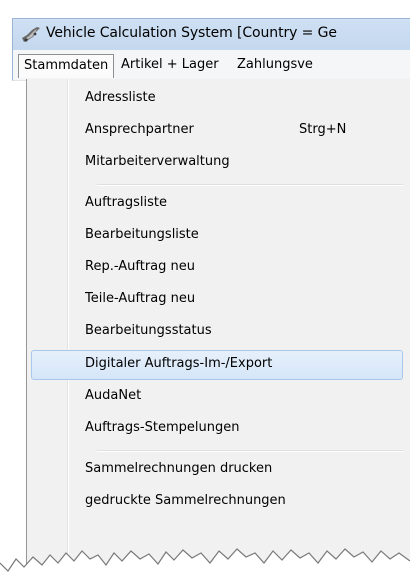 The image size is (410, 579). What do you see at coordinates (185, 500) in the screenshot?
I see `menu-item-label: gedruckte Sammelrechnungen` at bounding box center [185, 500].